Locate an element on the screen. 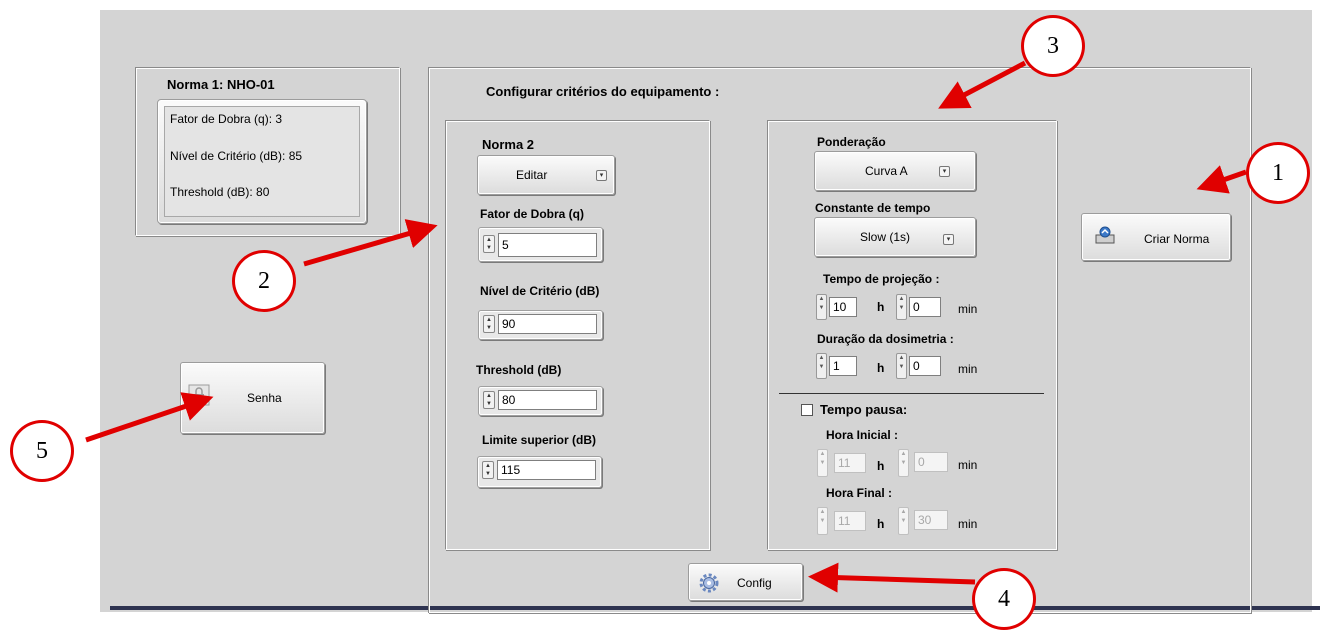 Image resolution: width=1327 pixels, height=630 pixels. callout-2: 2 is located at coordinates (264, 281).